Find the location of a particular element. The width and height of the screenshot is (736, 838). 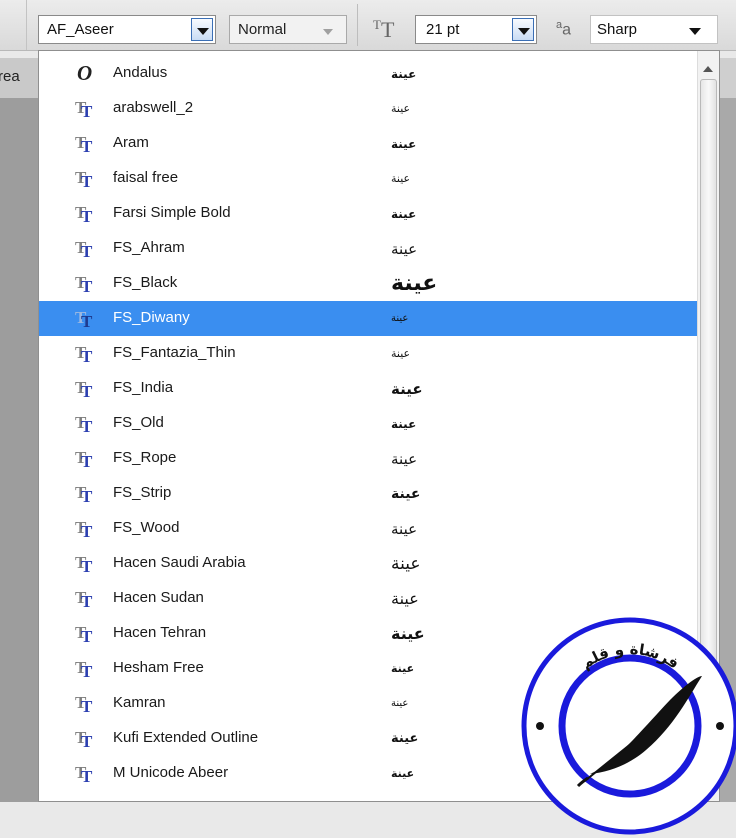

font-style-value: Normal is located at coordinates (262, 29).